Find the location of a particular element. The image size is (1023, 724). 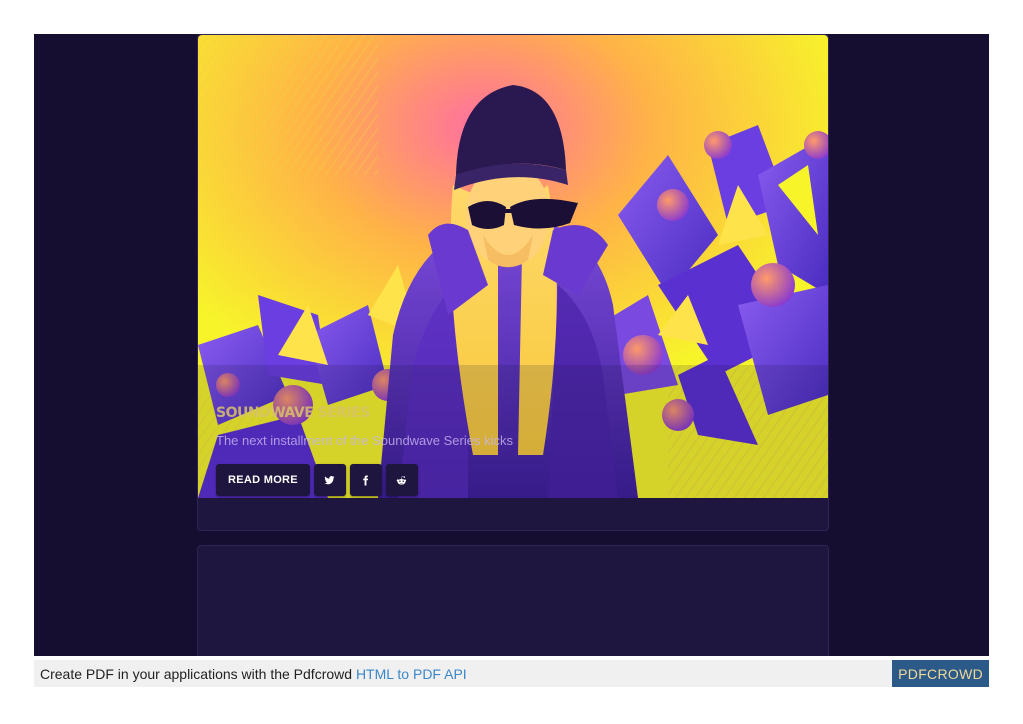

read-more-button: READ MORE is located at coordinates (263, 480).